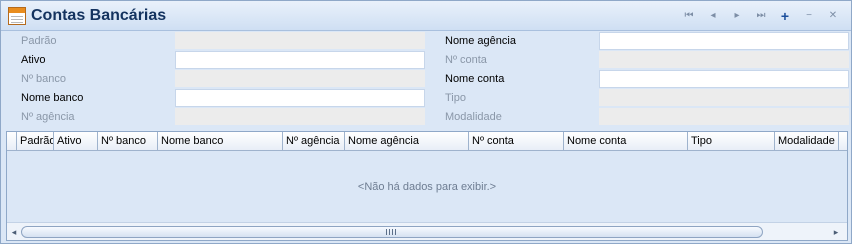  Describe the element at coordinates (99, 15) in the screenshot. I see `window-title: Contas Bancárias` at that location.